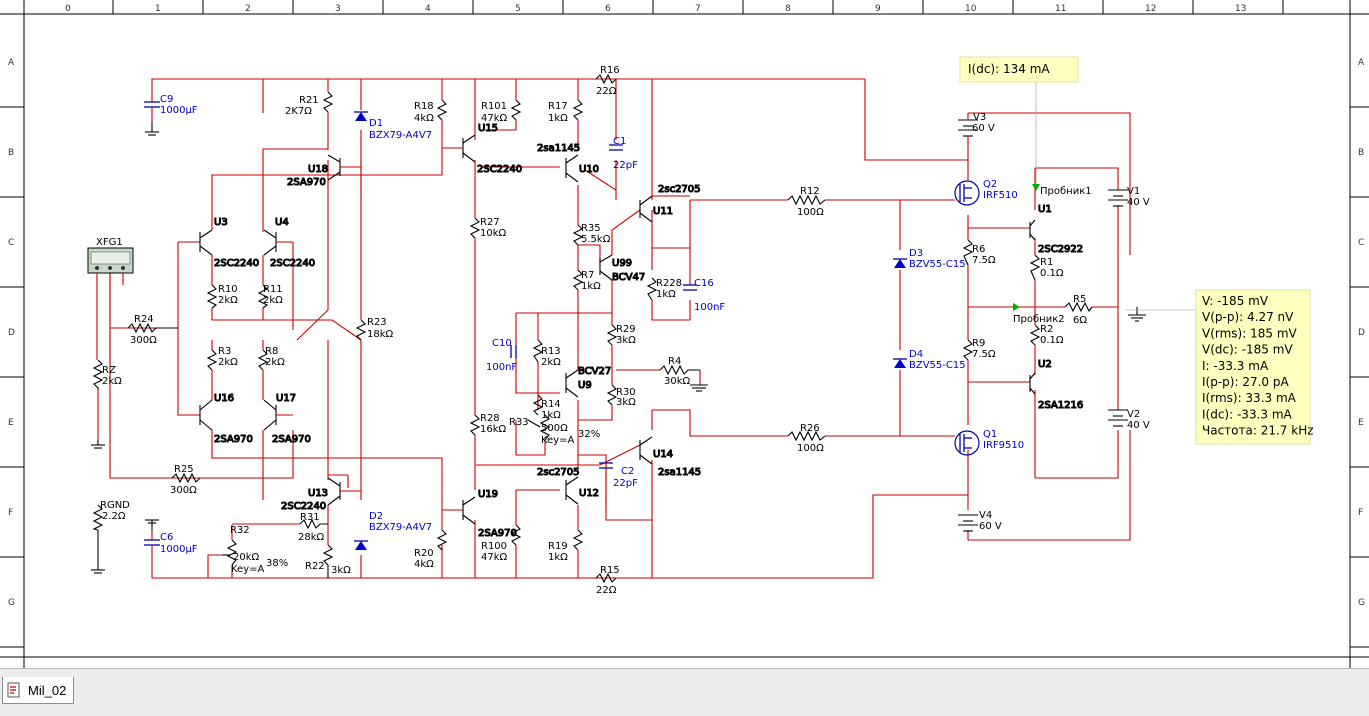 This screenshot has width=1369, height=716. I want to click on u16-ref: U16, so click(224, 398).